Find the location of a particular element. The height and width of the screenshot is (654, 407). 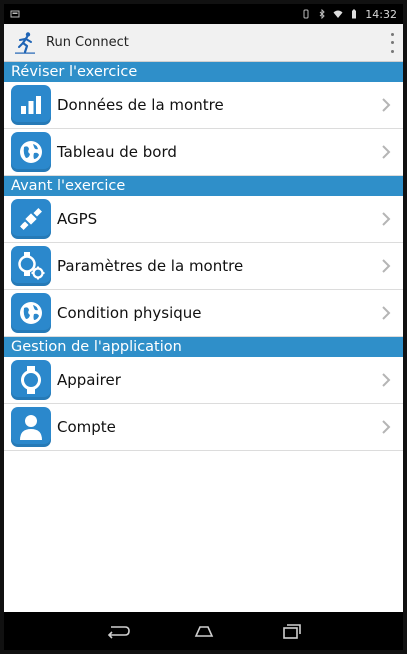

home-icon is located at coordinates (204, 631).